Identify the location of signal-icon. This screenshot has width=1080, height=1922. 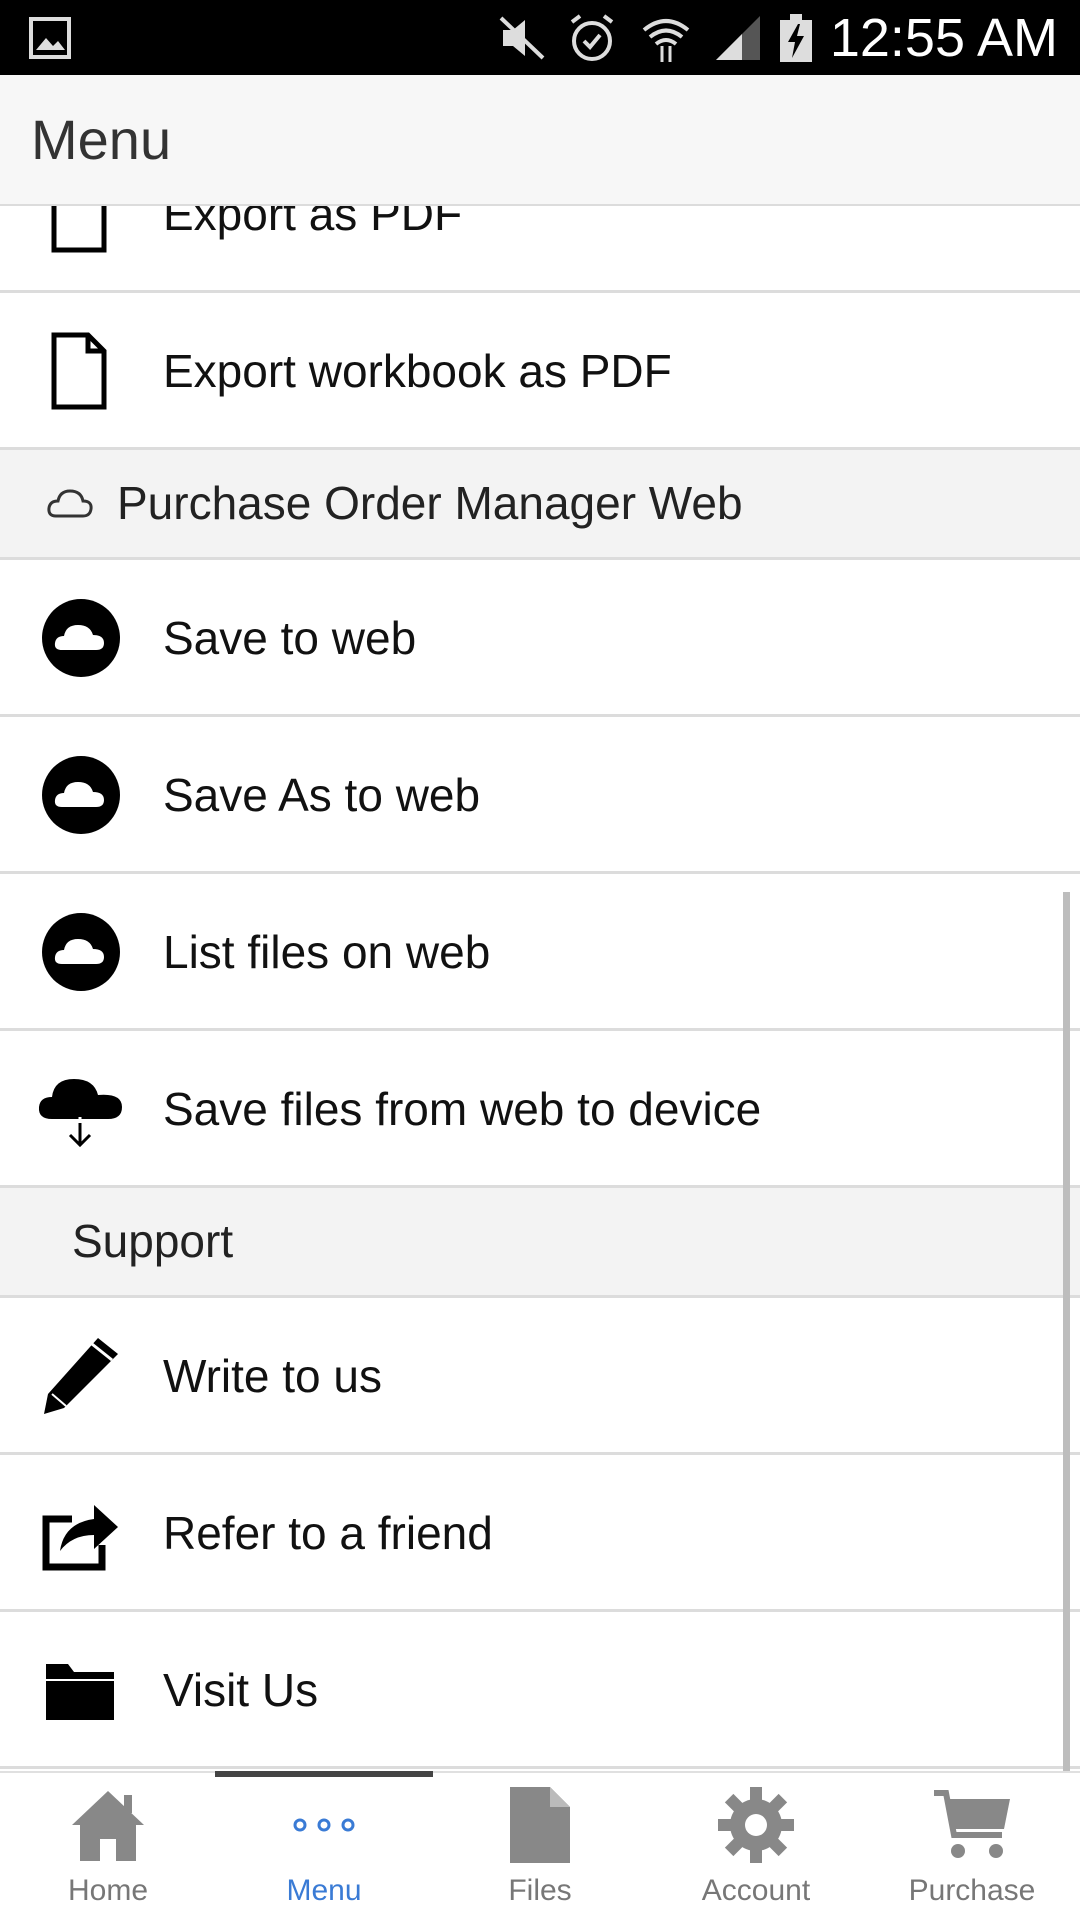
(738, 38).